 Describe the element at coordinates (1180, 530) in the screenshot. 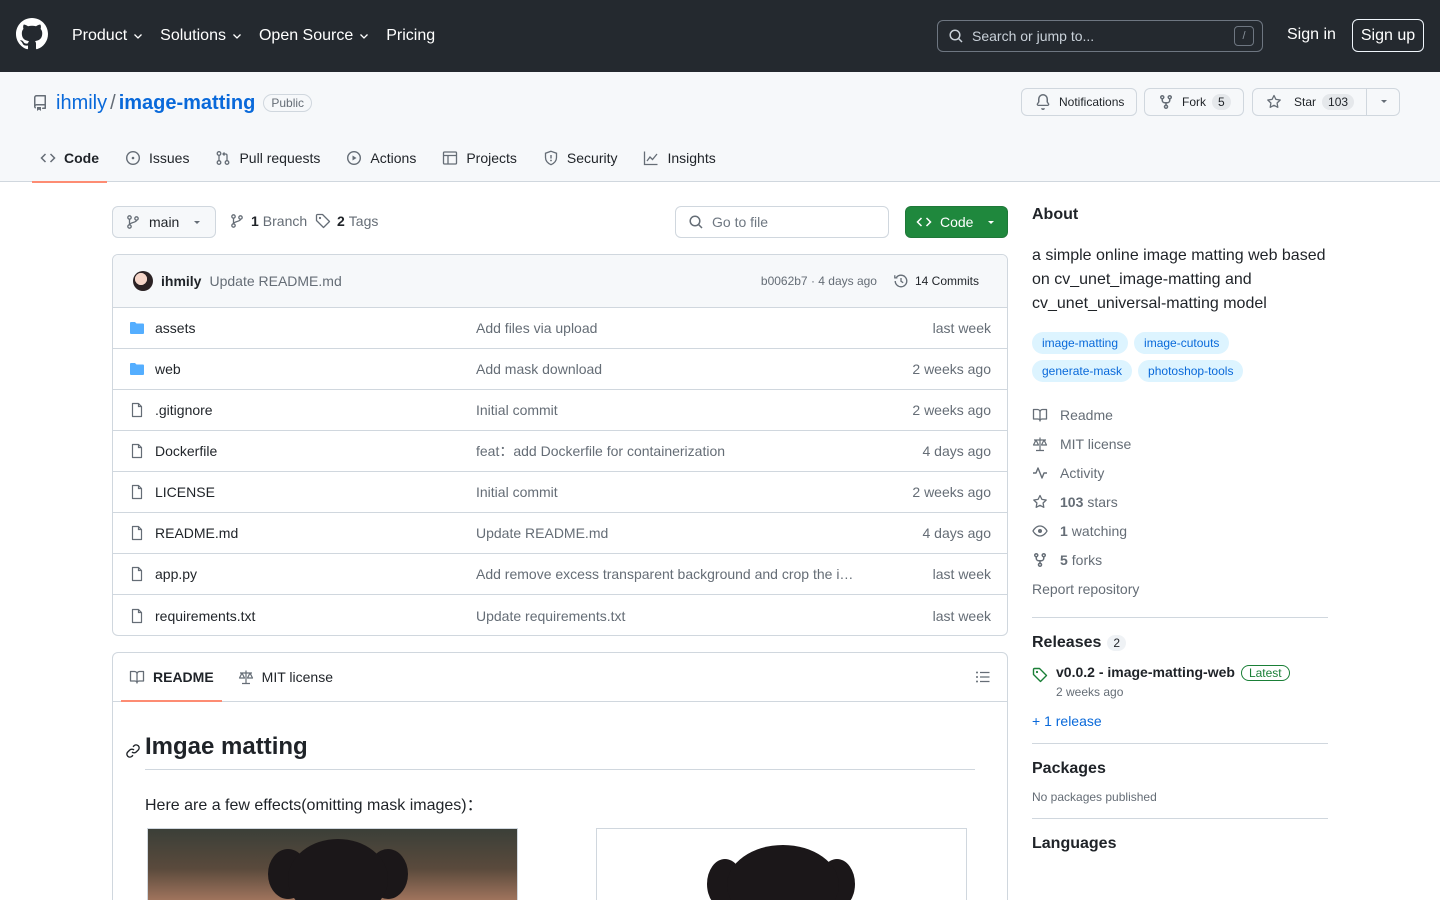

I see `watchers-link: 1 watching` at that location.